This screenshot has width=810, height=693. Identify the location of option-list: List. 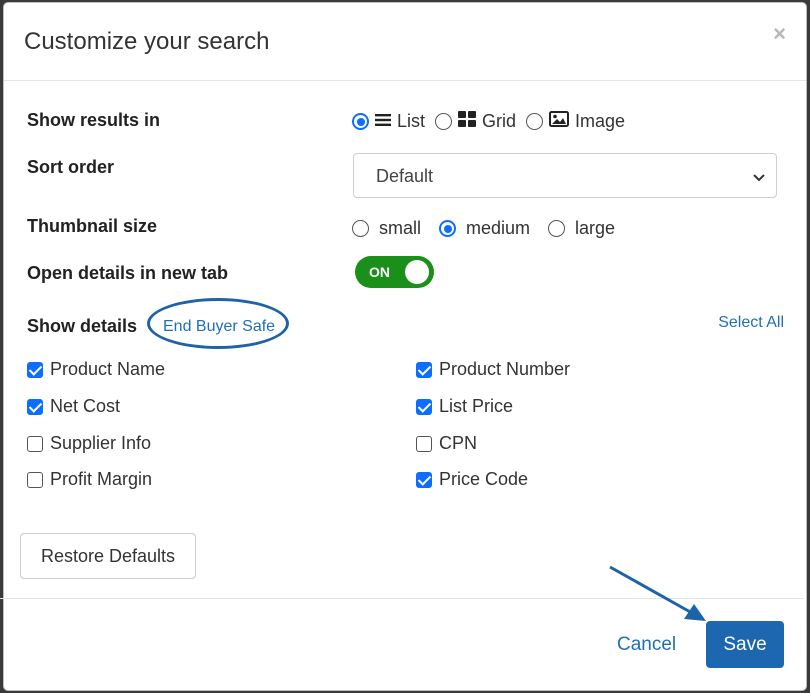
(388, 121).